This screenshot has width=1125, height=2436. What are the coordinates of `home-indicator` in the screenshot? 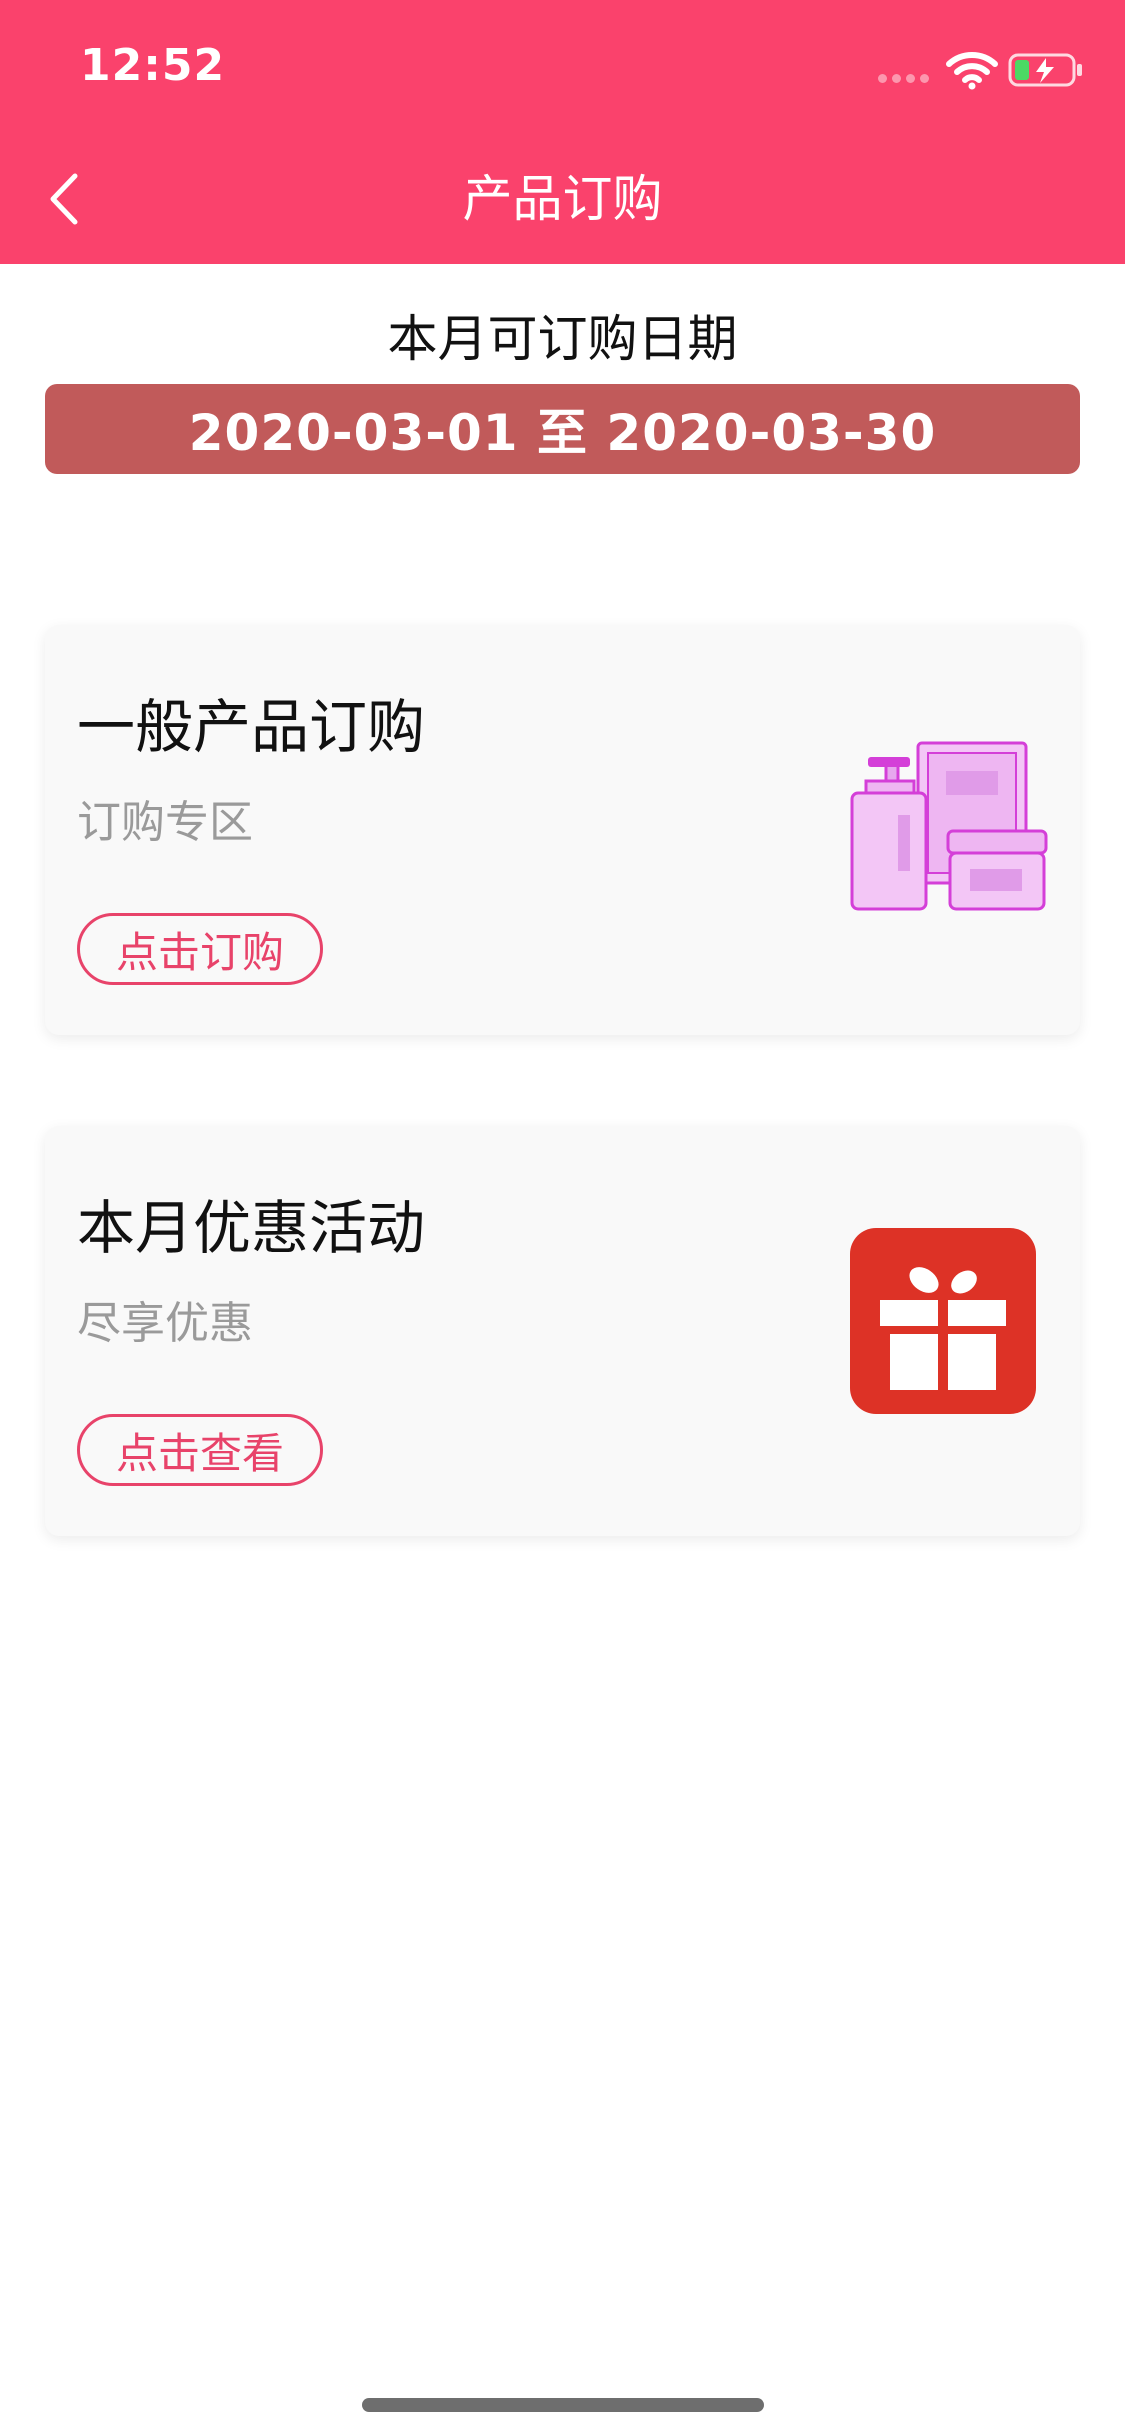 It's located at (563, 2405).